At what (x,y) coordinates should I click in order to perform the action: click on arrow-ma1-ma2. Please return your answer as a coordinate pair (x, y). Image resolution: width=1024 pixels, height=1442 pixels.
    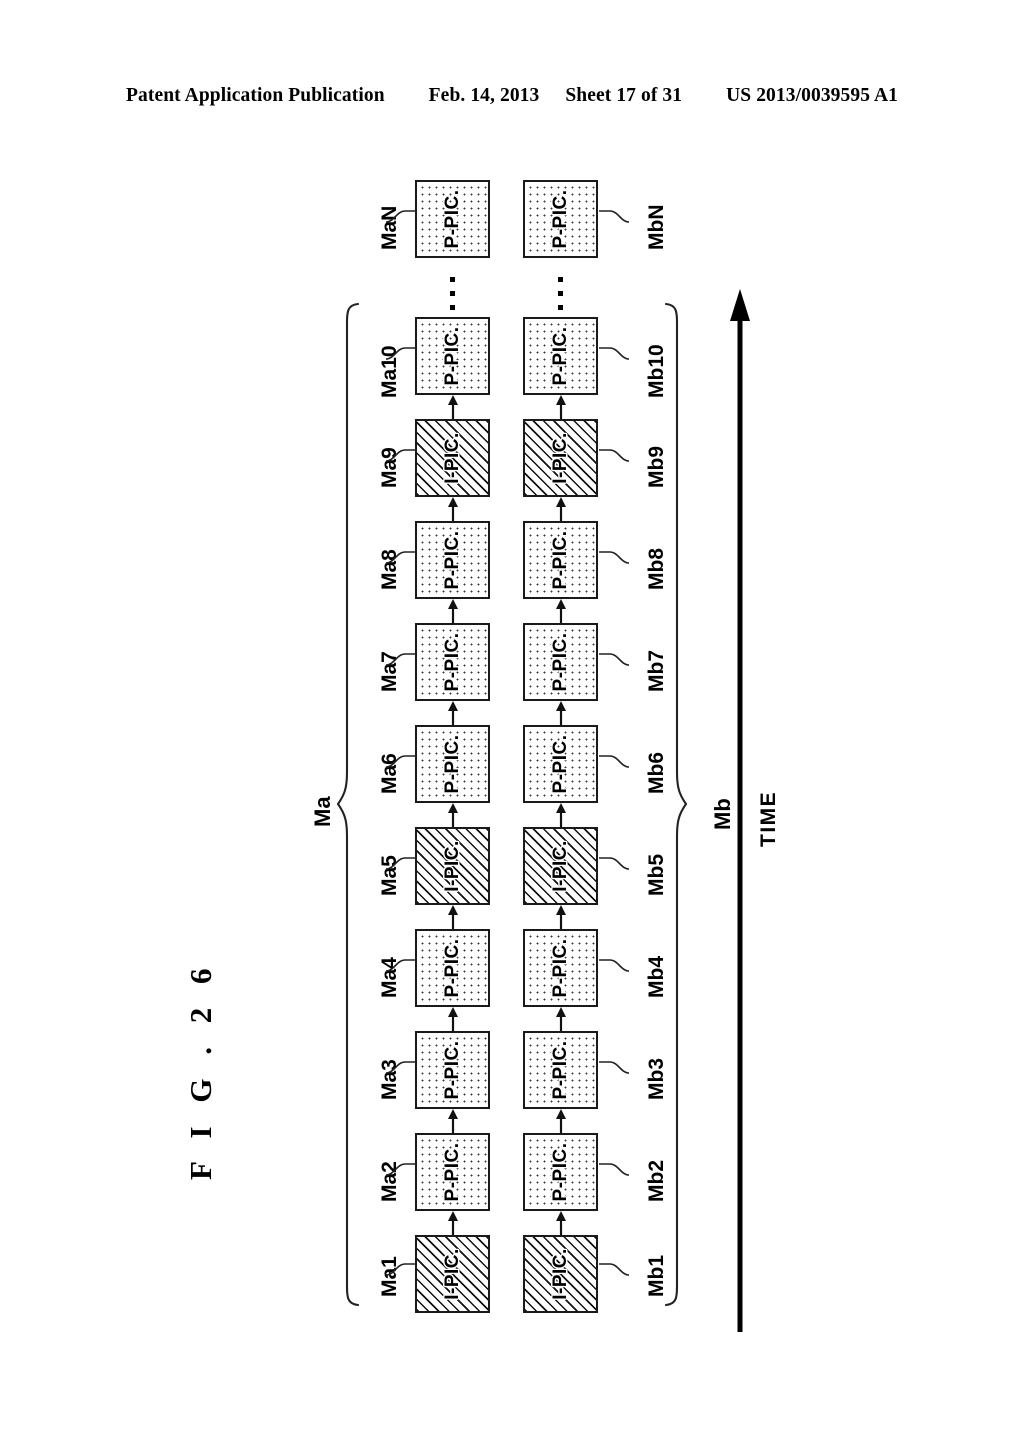
    Looking at the image, I should click on (453, 1223).